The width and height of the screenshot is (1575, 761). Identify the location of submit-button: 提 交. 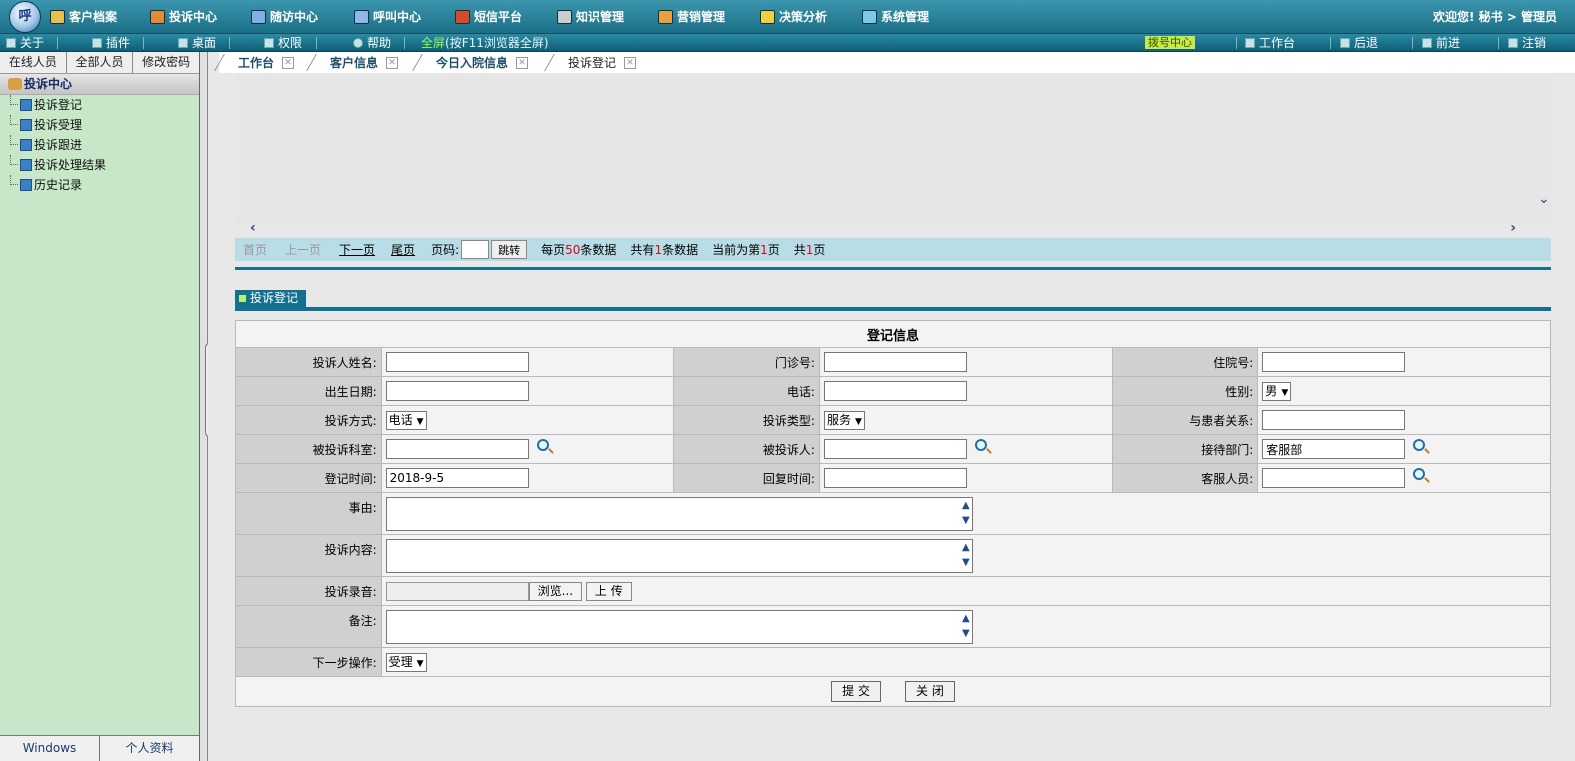
(856, 691).